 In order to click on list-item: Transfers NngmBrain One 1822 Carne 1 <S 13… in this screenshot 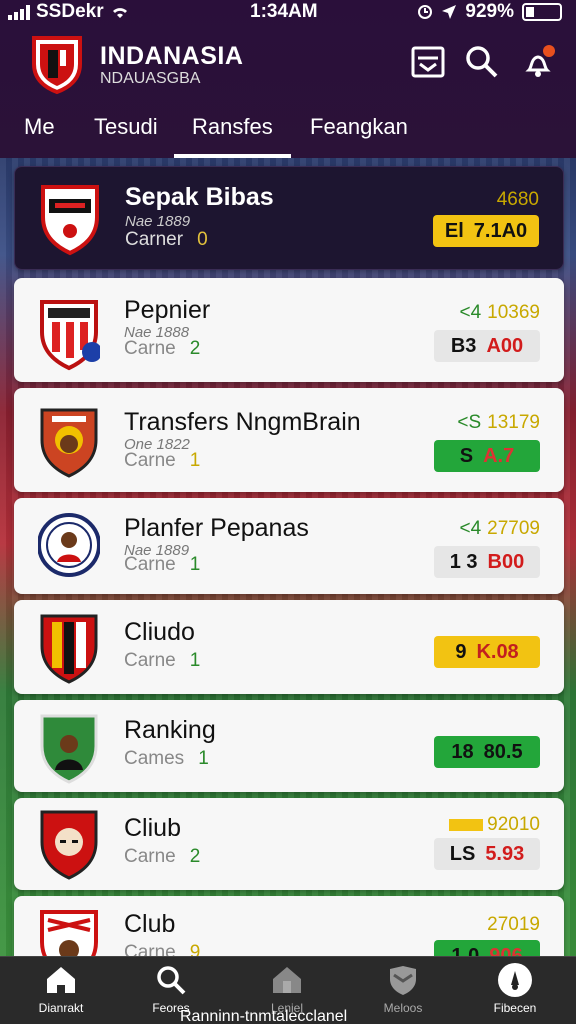, I will do `click(289, 440)`.